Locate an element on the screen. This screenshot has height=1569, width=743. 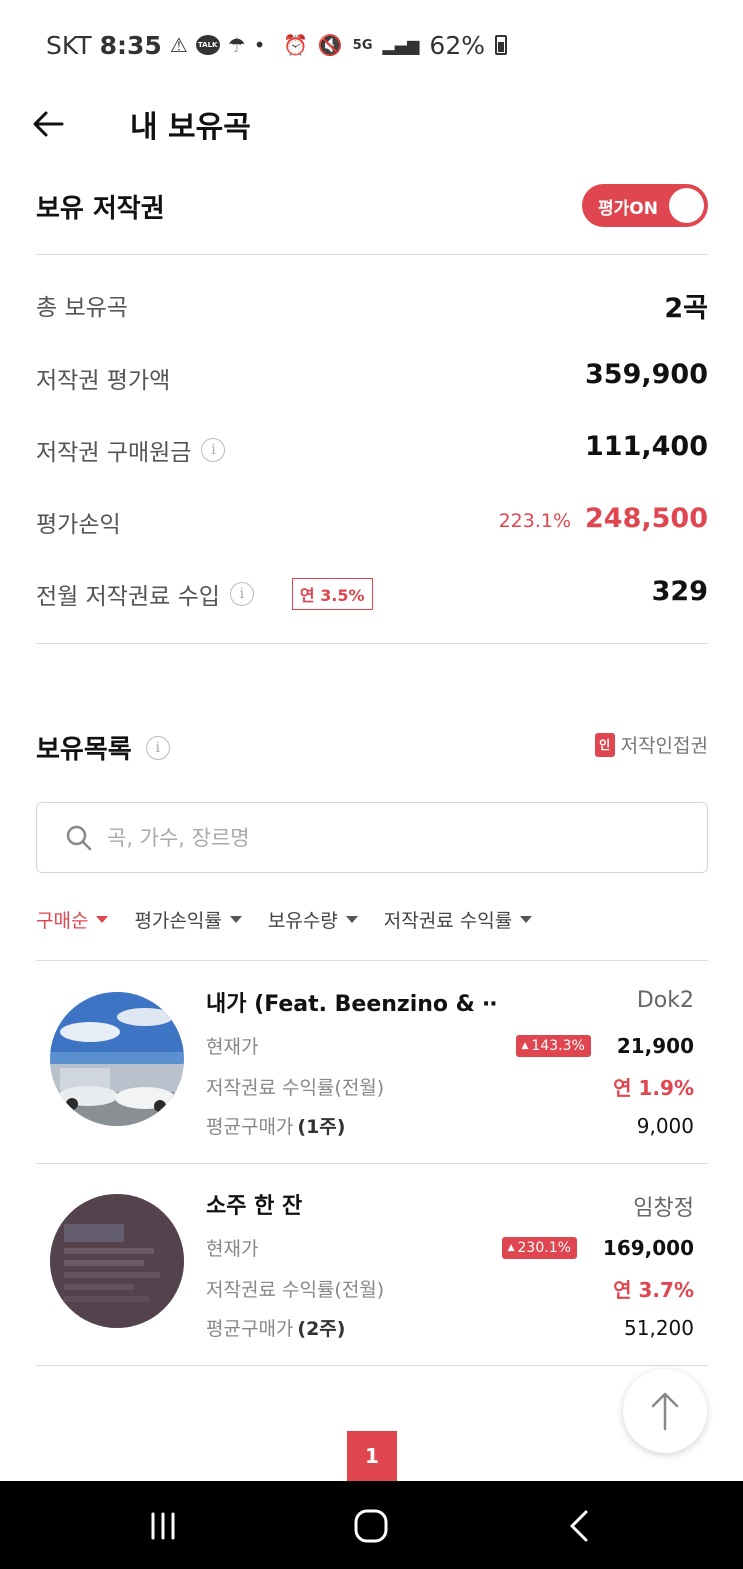
pnl-value-group: 223.1% 248,500 is located at coordinates (603, 518).